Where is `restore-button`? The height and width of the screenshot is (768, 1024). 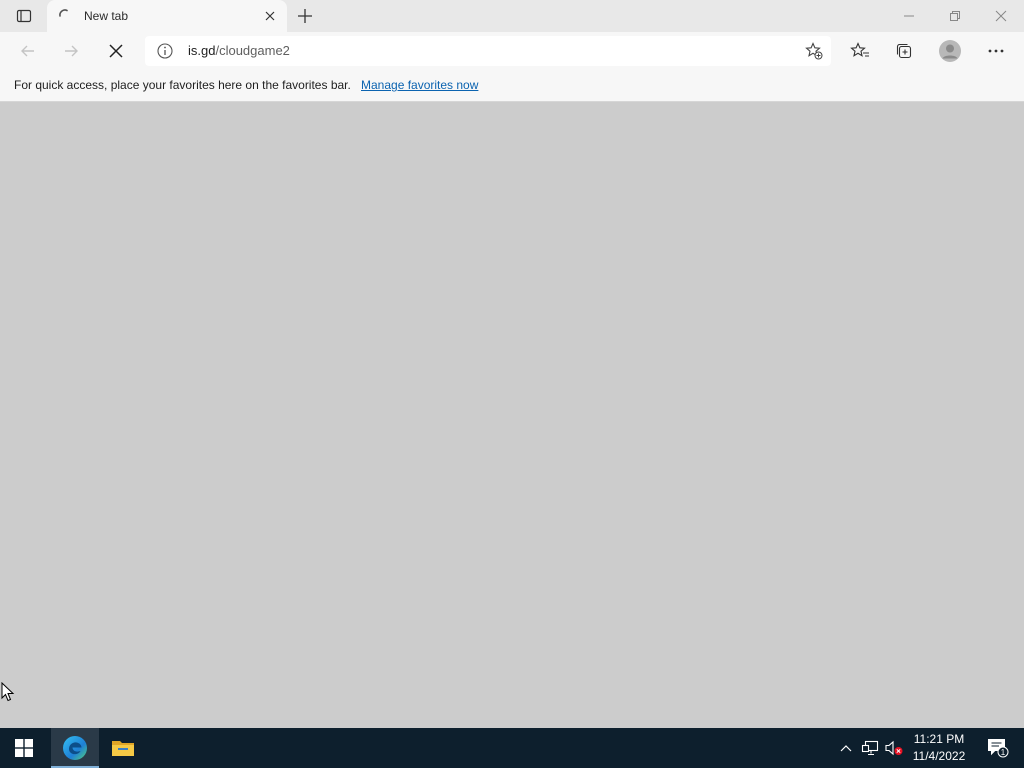 restore-button is located at coordinates (955, 16).